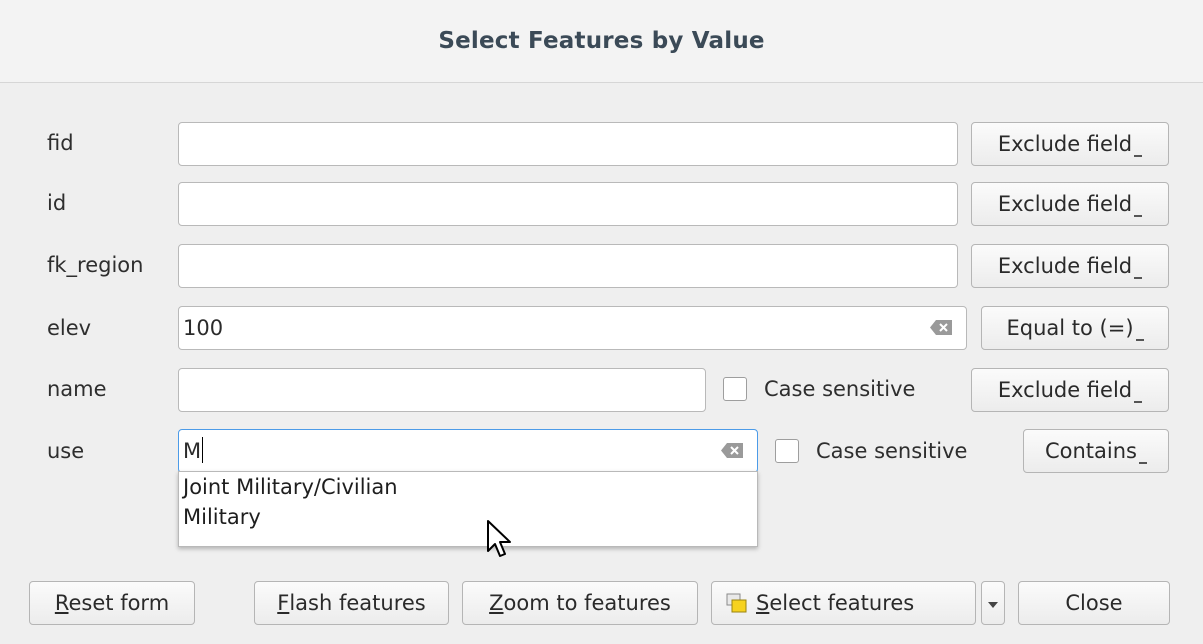 This screenshot has width=1203, height=644. I want to click on fid-input, so click(568, 144).